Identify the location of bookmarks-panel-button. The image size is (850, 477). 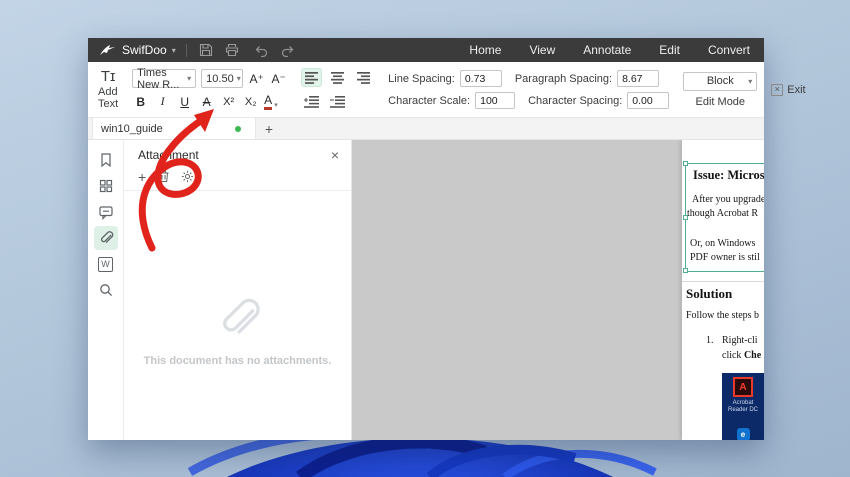
(106, 160).